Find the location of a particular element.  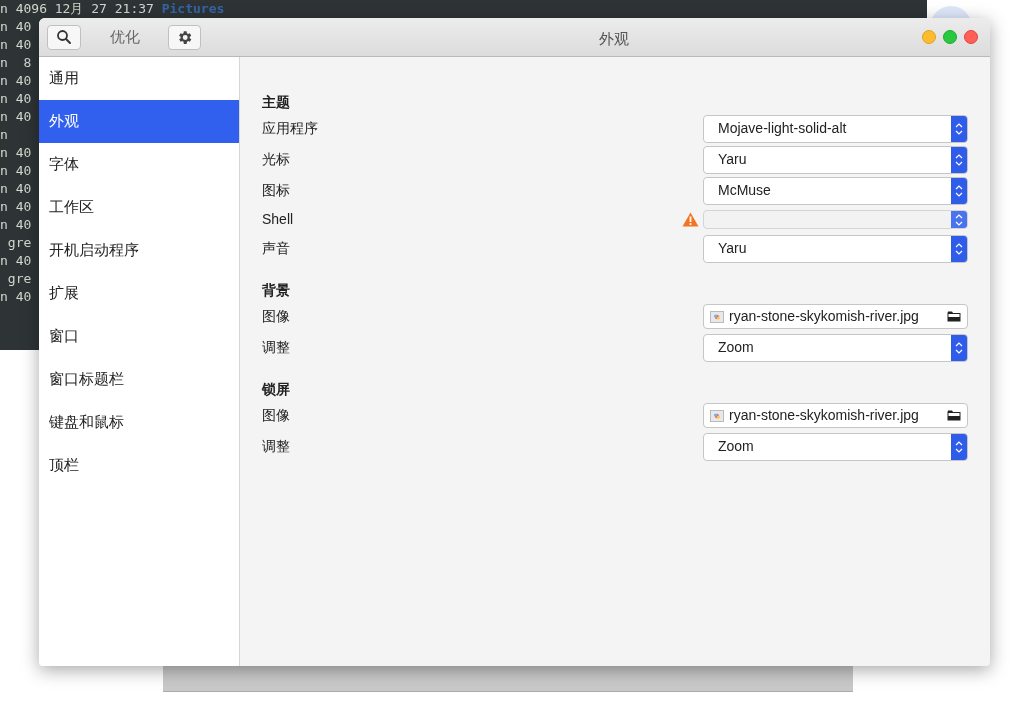

settings-icon is located at coordinates (184, 37).